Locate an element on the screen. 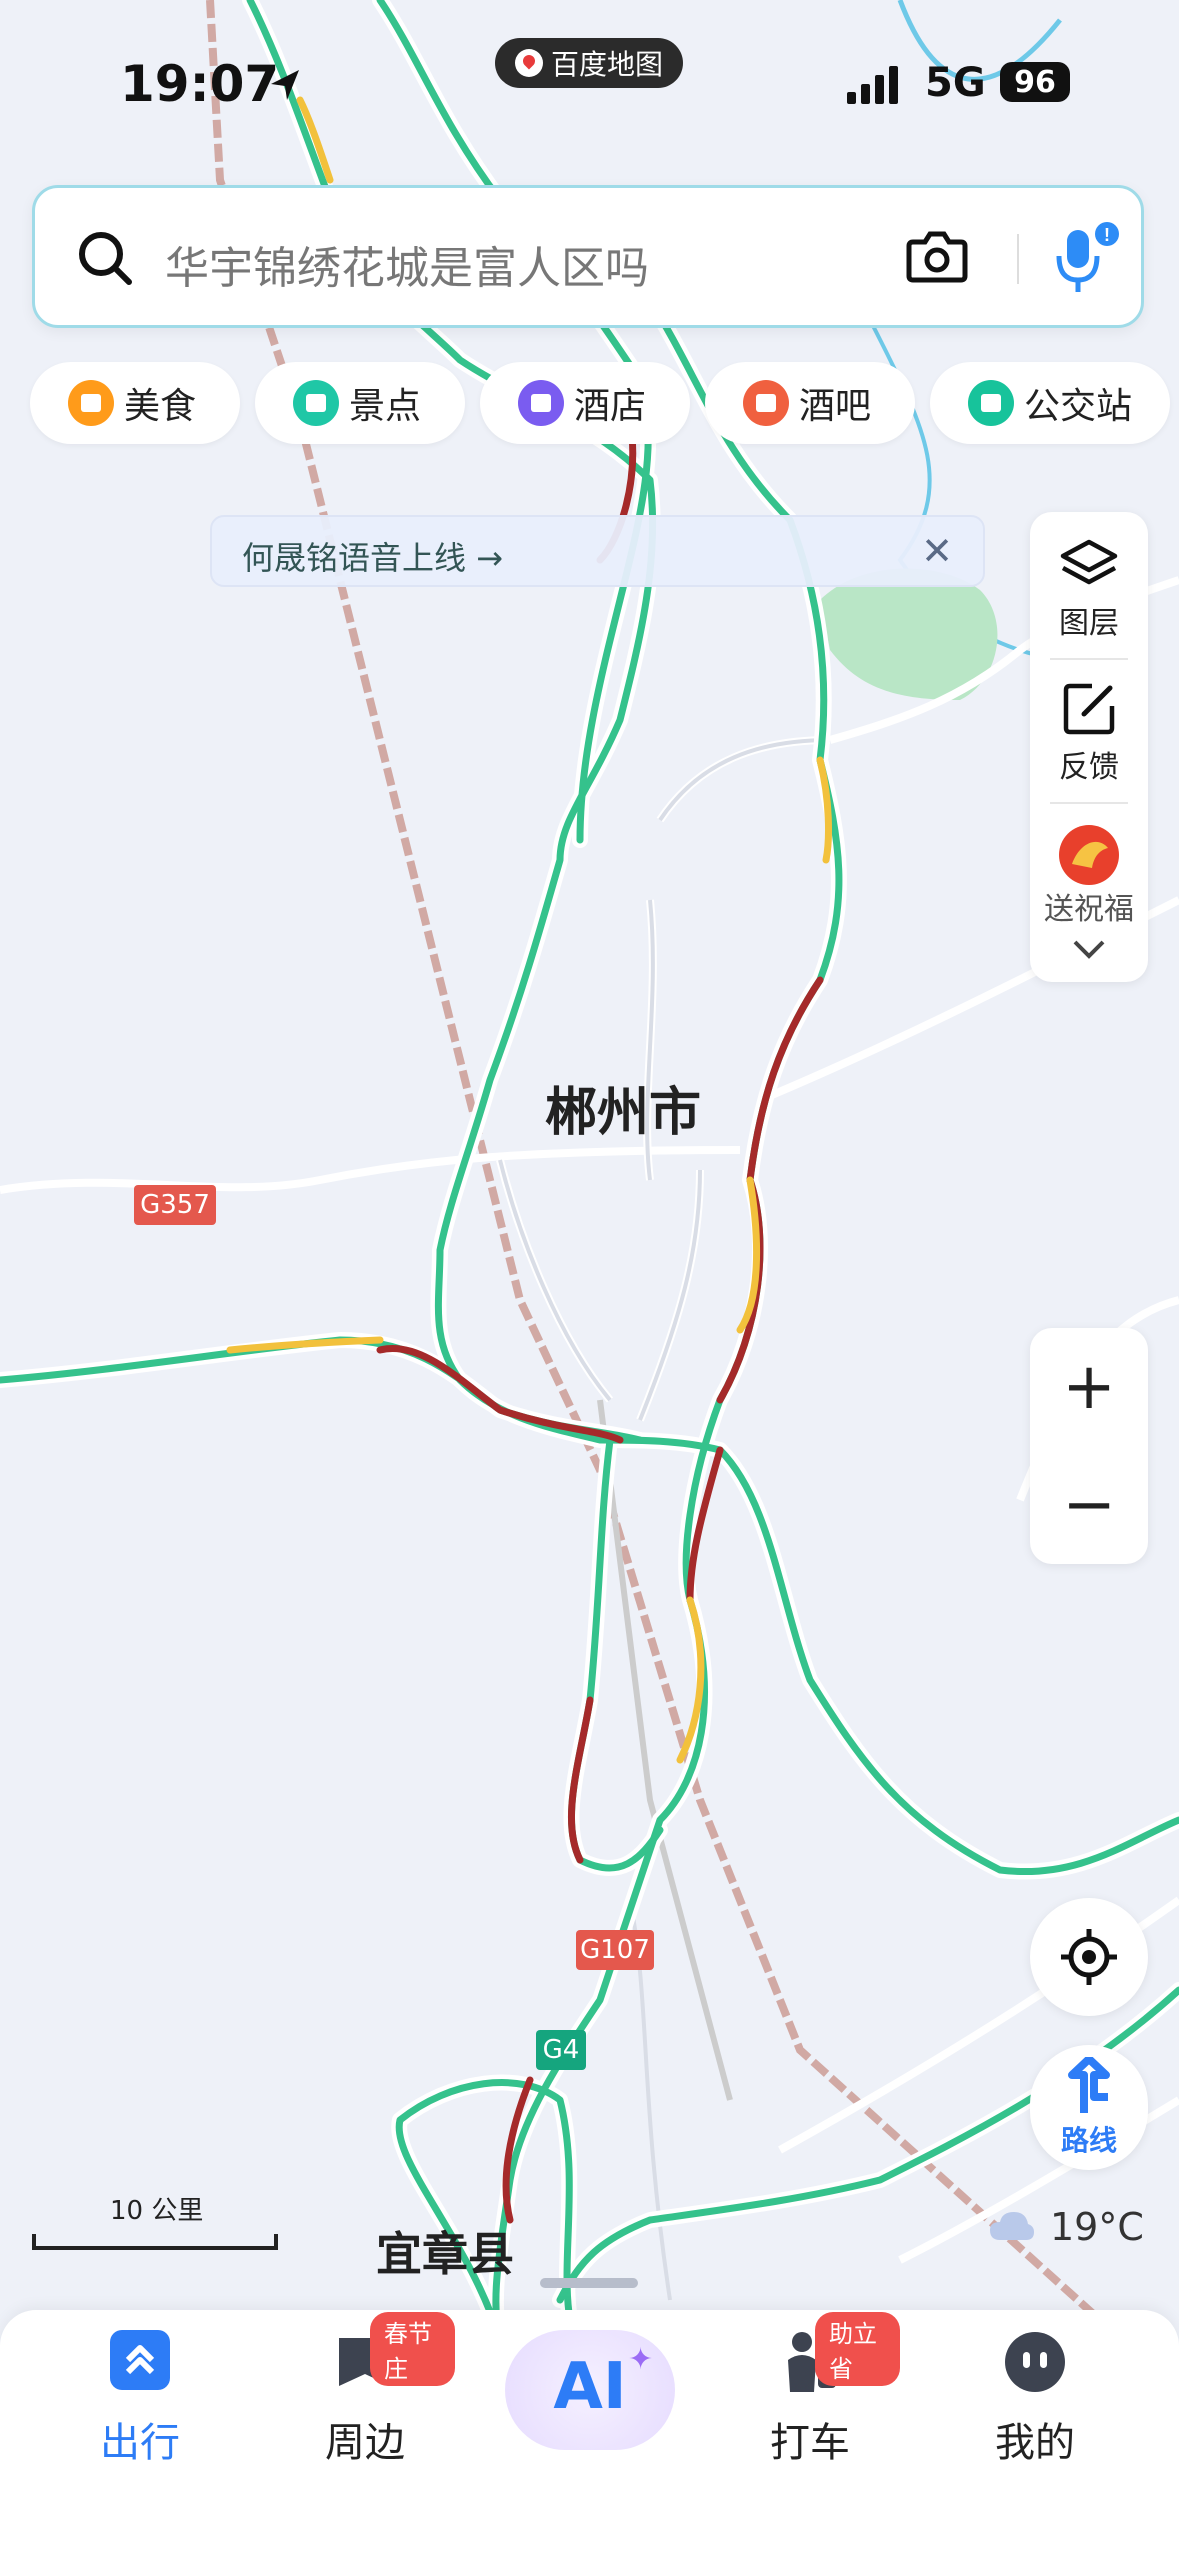 This screenshot has width=1179, height=2556. tab-nearby: 春节庄 周边 is located at coordinates (365, 2433).